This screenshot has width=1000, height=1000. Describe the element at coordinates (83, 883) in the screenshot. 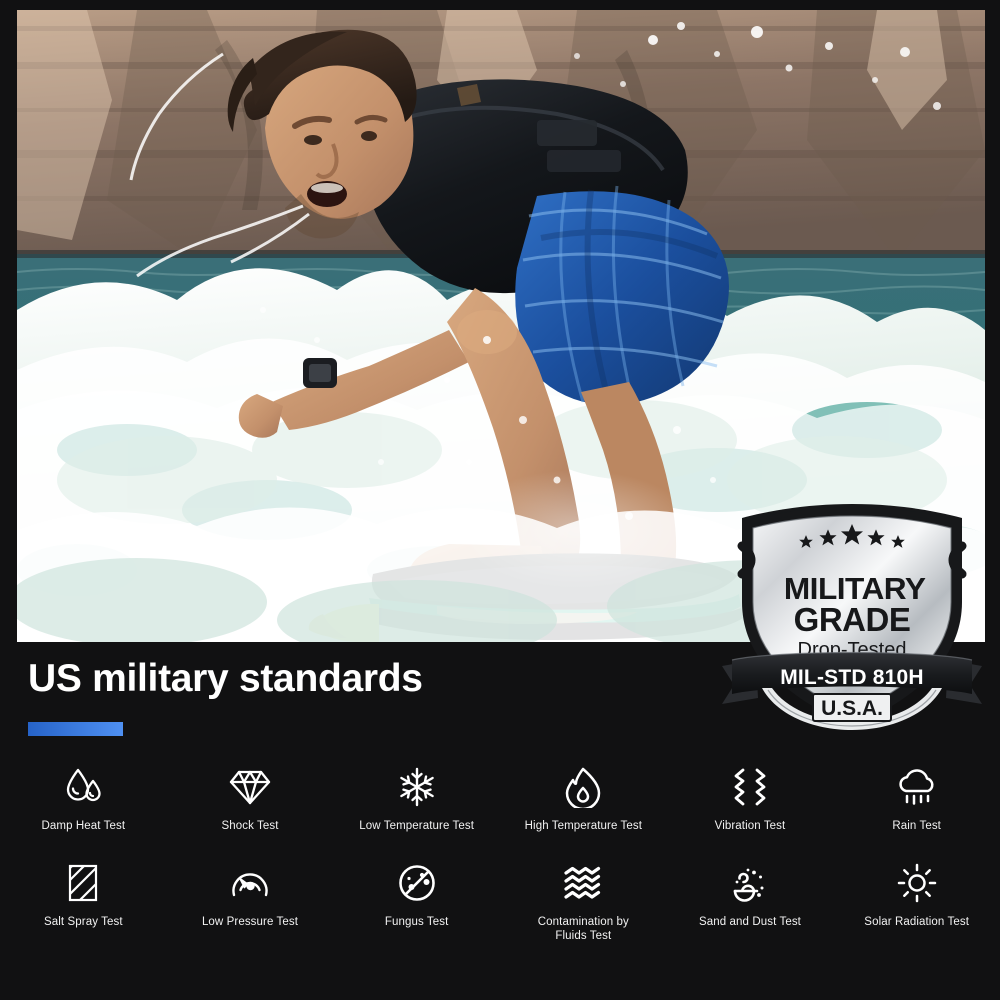

I see `hatched-square-icon` at that location.